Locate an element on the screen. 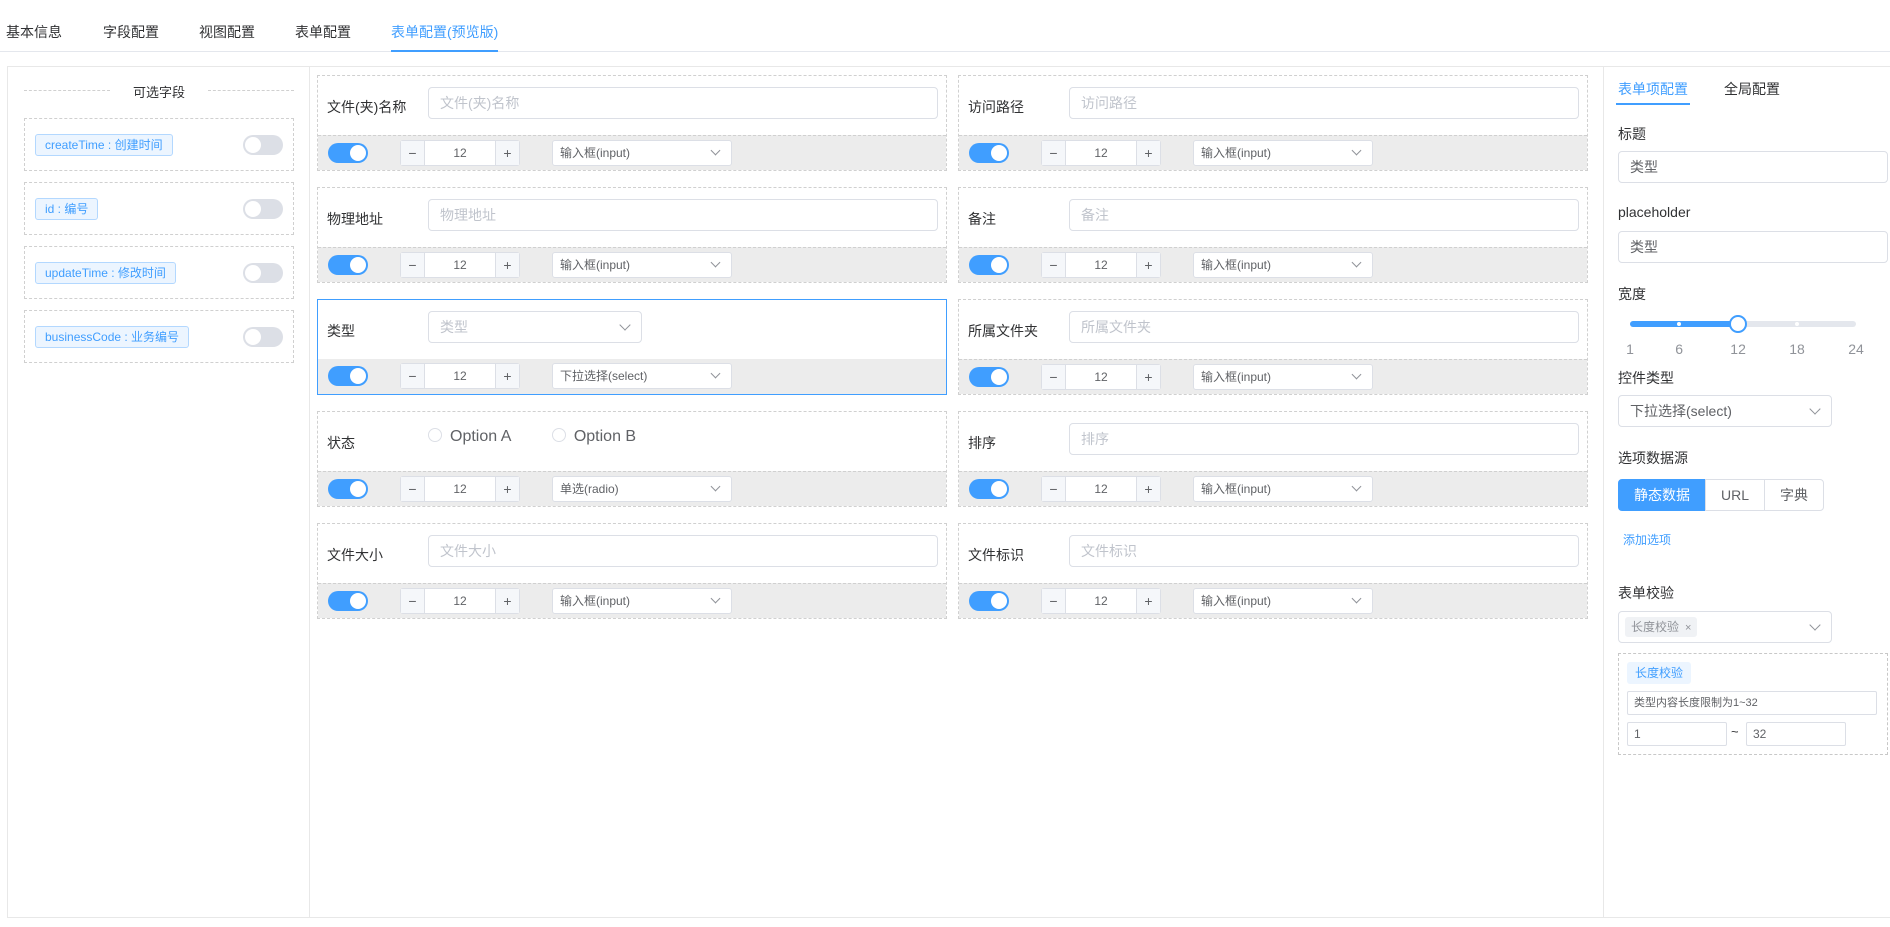 The width and height of the screenshot is (1890, 927). rule-max-input: 32 is located at coordinates (1796, 734).